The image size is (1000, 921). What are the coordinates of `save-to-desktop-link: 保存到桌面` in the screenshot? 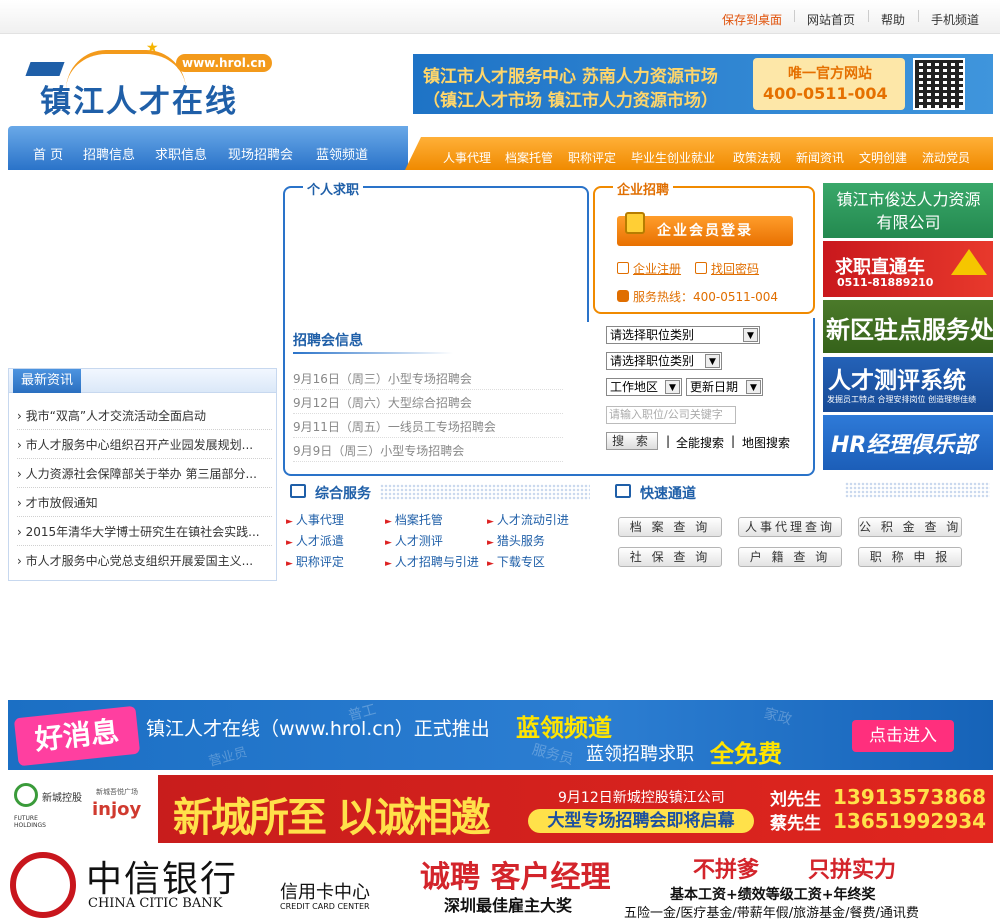 It's located at (752, 19).